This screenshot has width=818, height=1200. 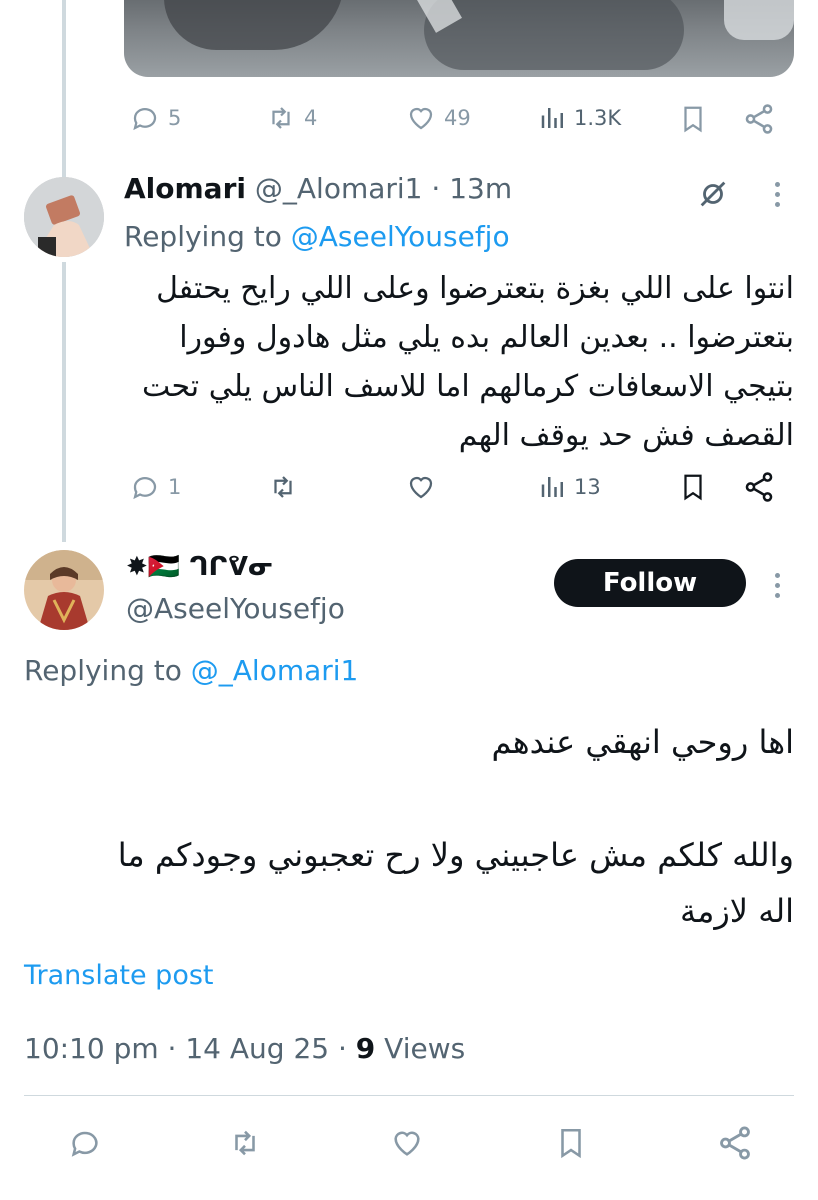 What do you see at coordinates (737, 911) in the screenshot?
I see `main-tweet-text-line-3: اله لازمة` at bounding box center [737, 911].